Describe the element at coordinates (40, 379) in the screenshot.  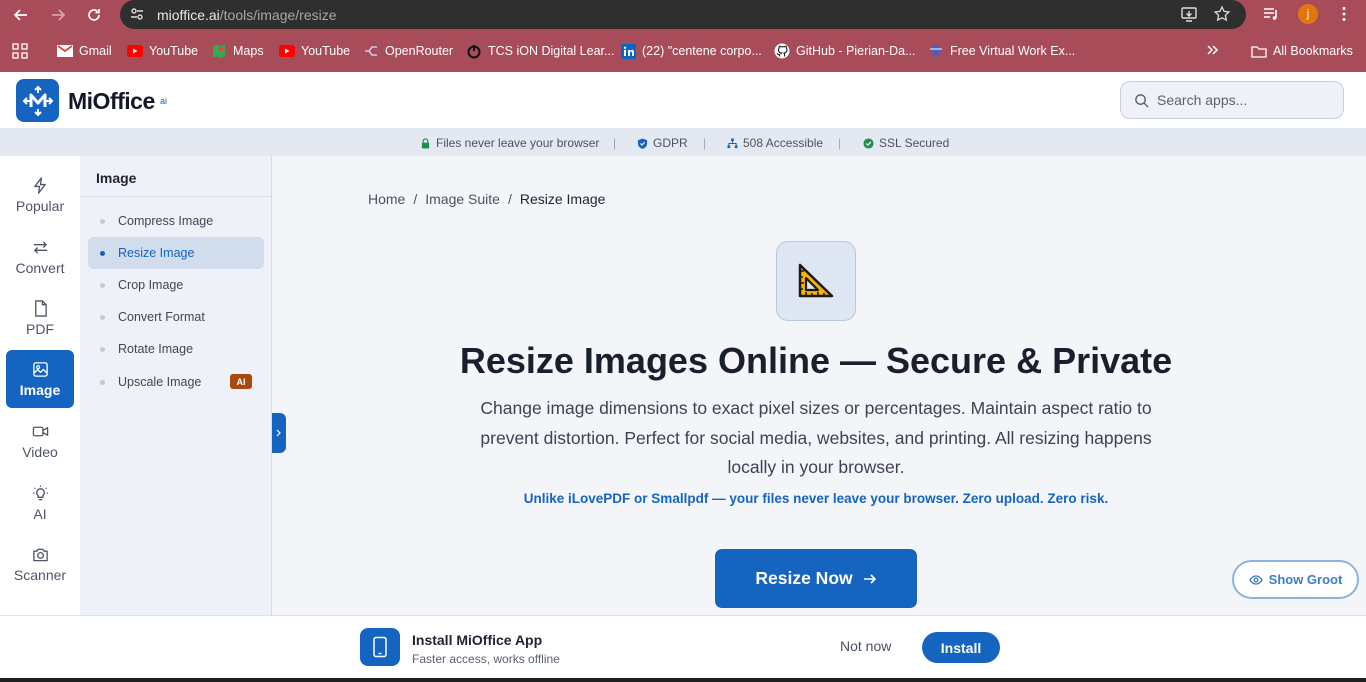
I see `rail-item-image: Image` at that location.